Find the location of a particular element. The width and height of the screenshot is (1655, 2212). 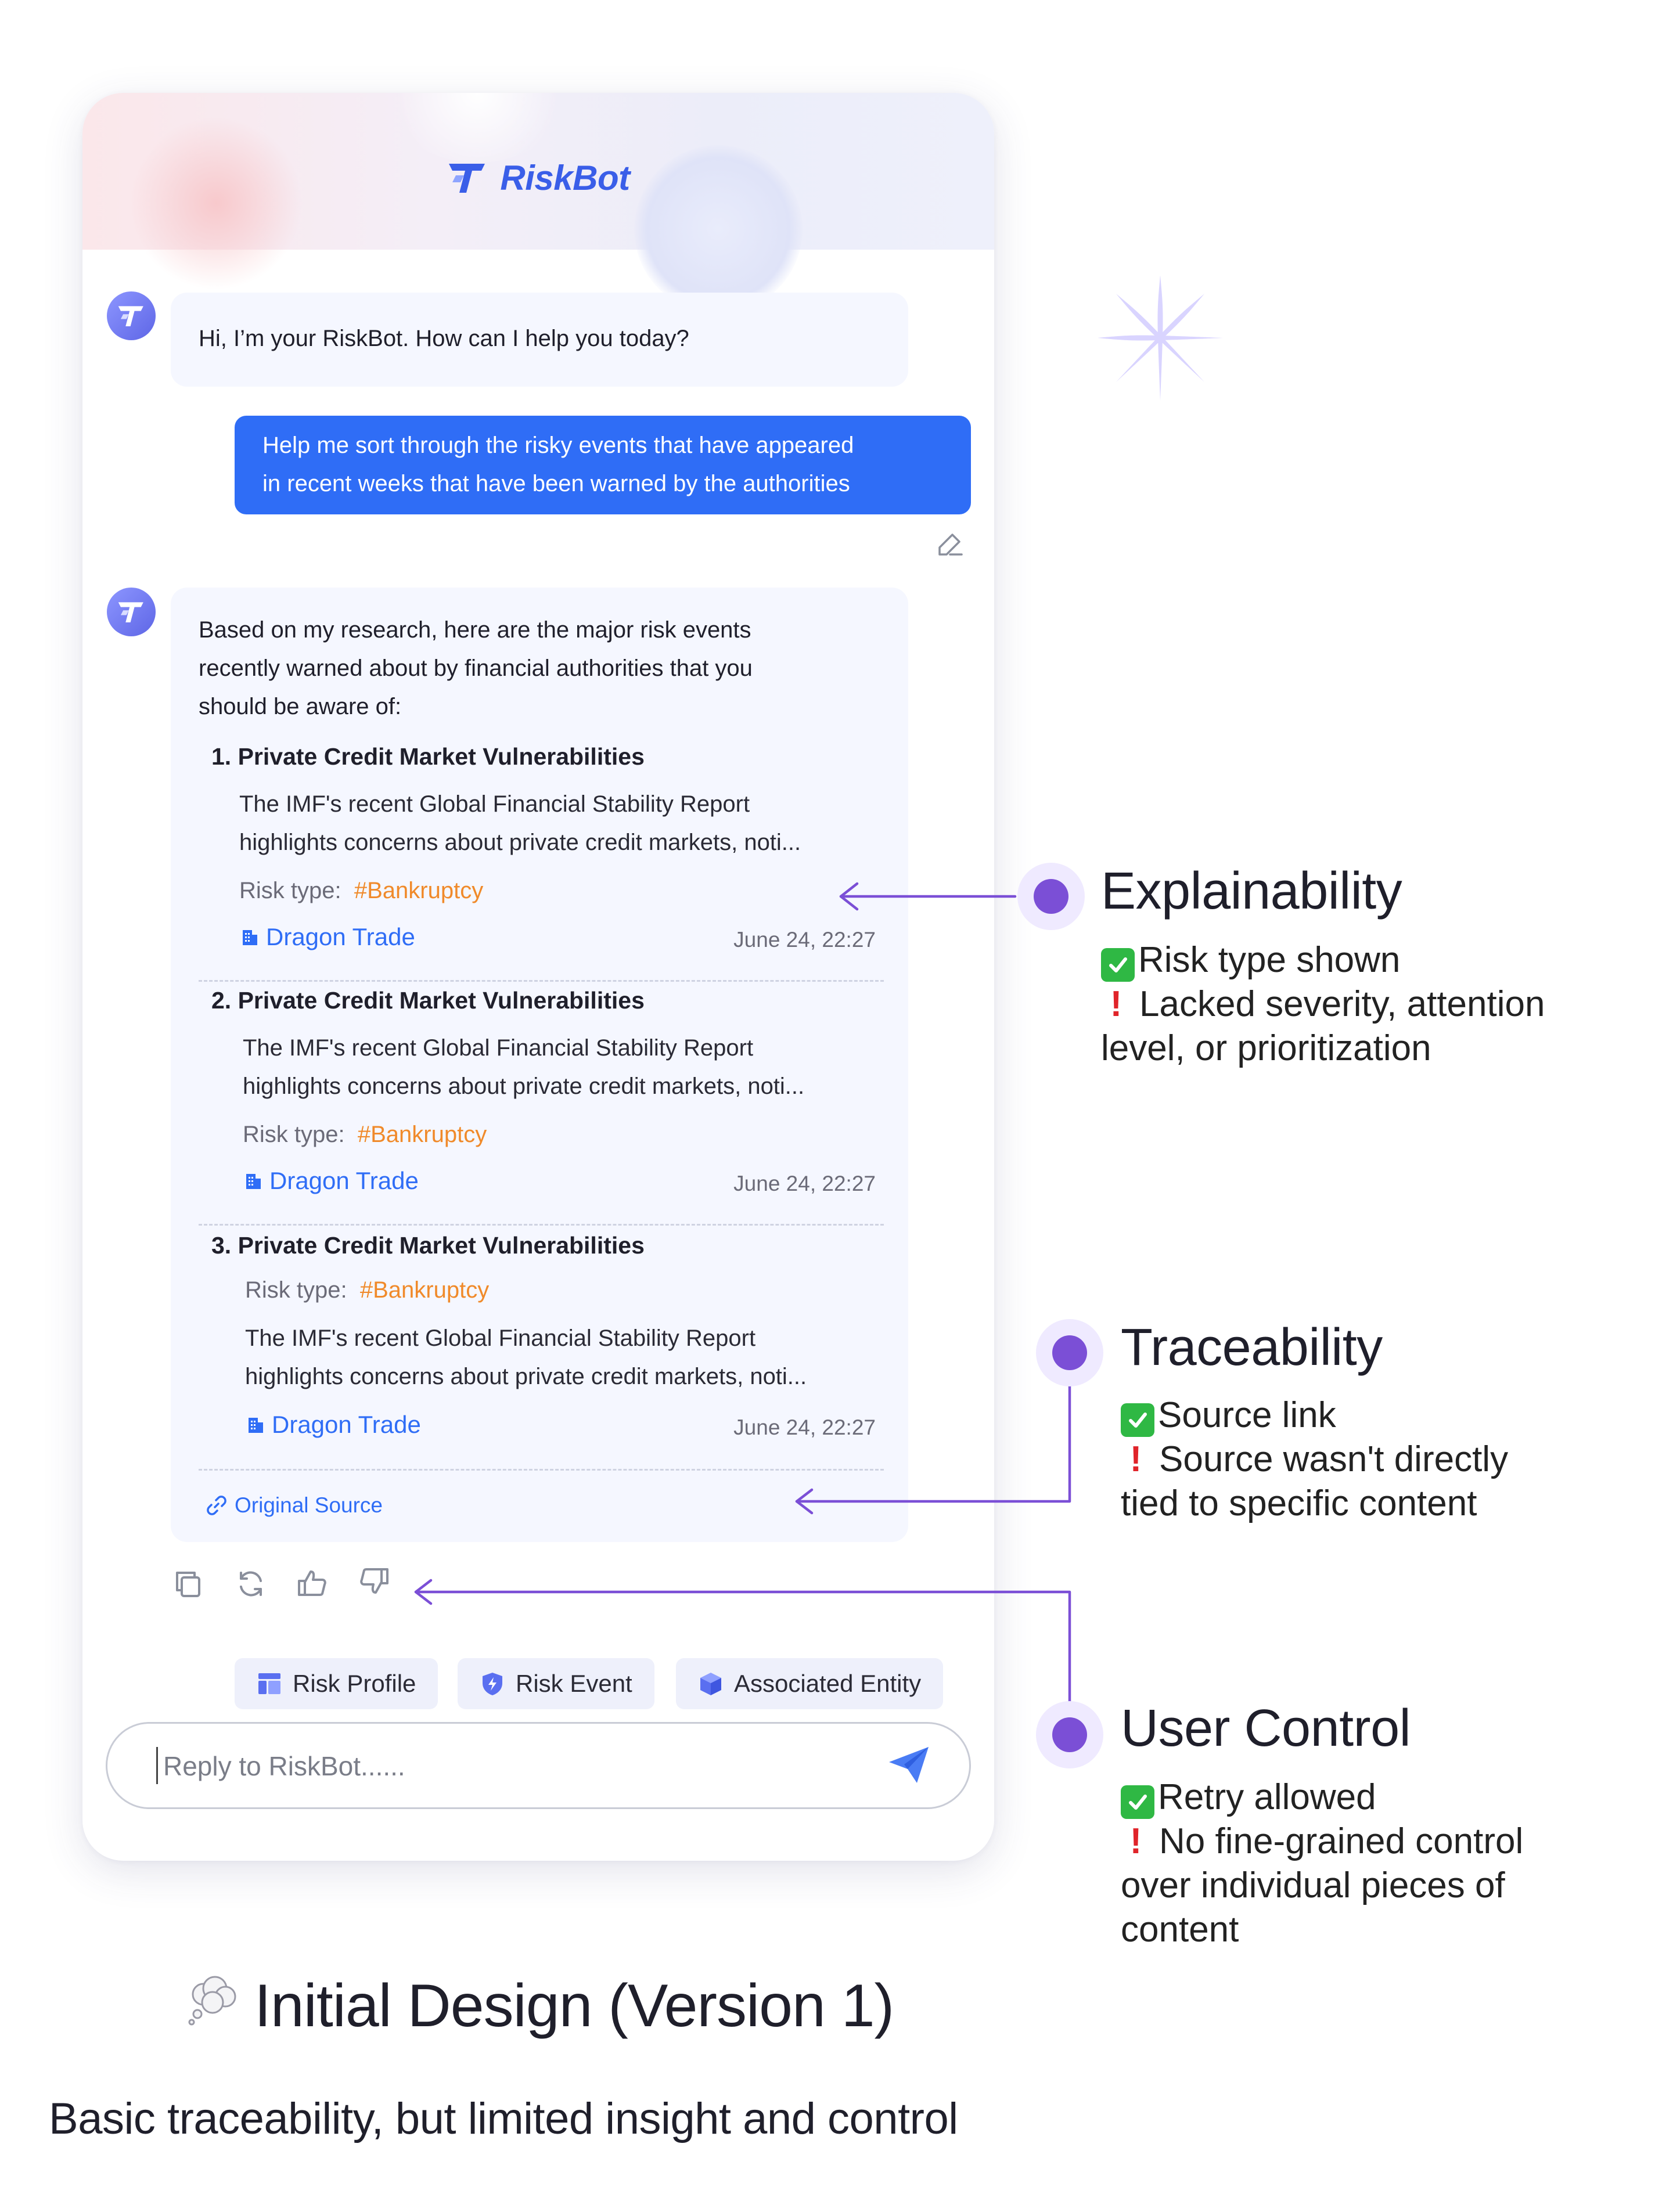

annotation-con: ! Lacked severity, attention is located at coordinates (1323, 1004).